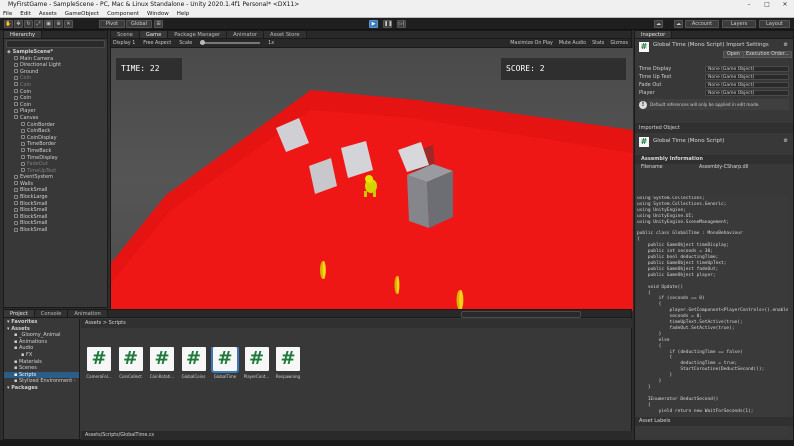 The height and width of the screenshot is (446, 794). I want to click on project-folder-item: ▾ Favorites, so click(41, 322).